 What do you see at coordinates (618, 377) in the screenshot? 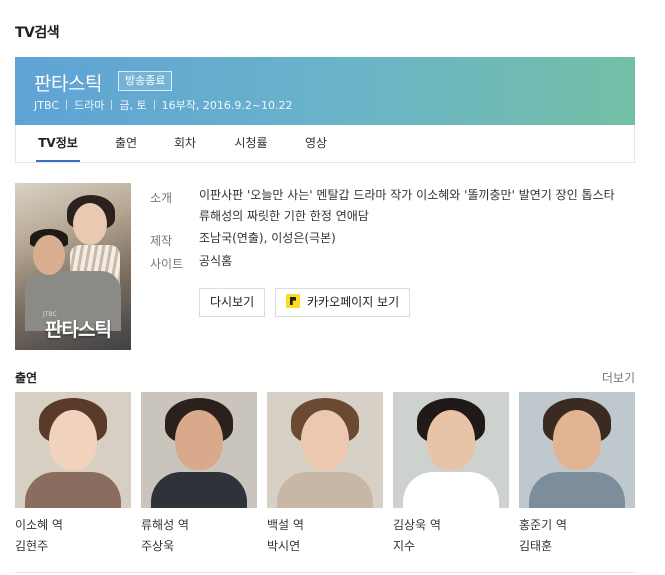
I see `more-link: 더보기` at bounding box center [618, 377].